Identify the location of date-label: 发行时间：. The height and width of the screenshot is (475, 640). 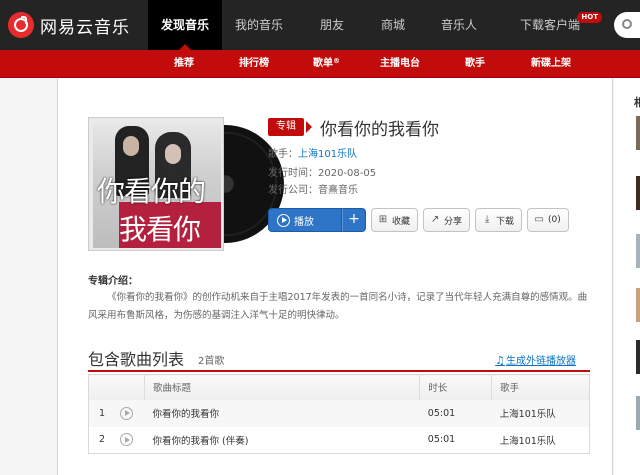
(293, 173).